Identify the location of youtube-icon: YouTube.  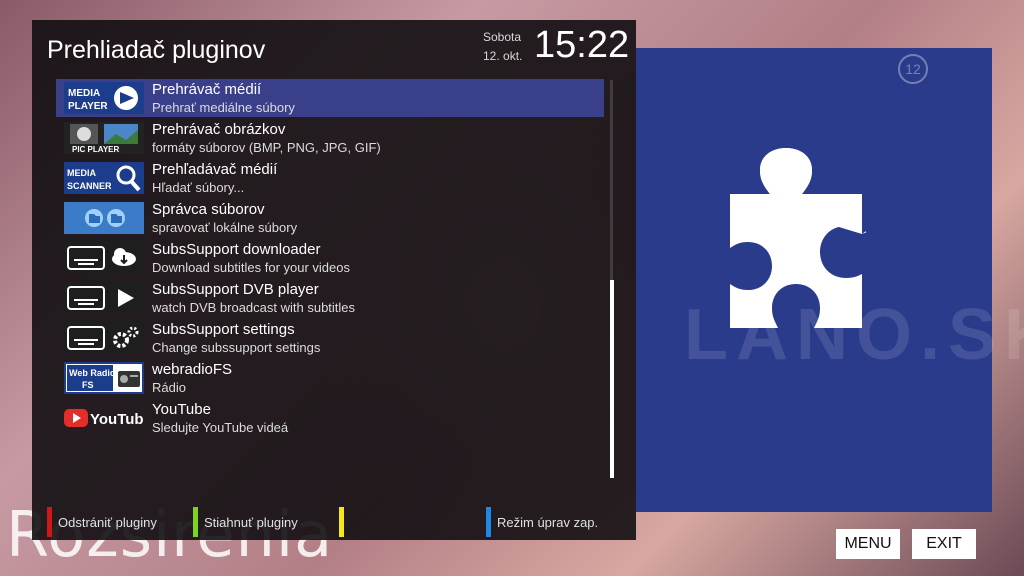
(104, 418).